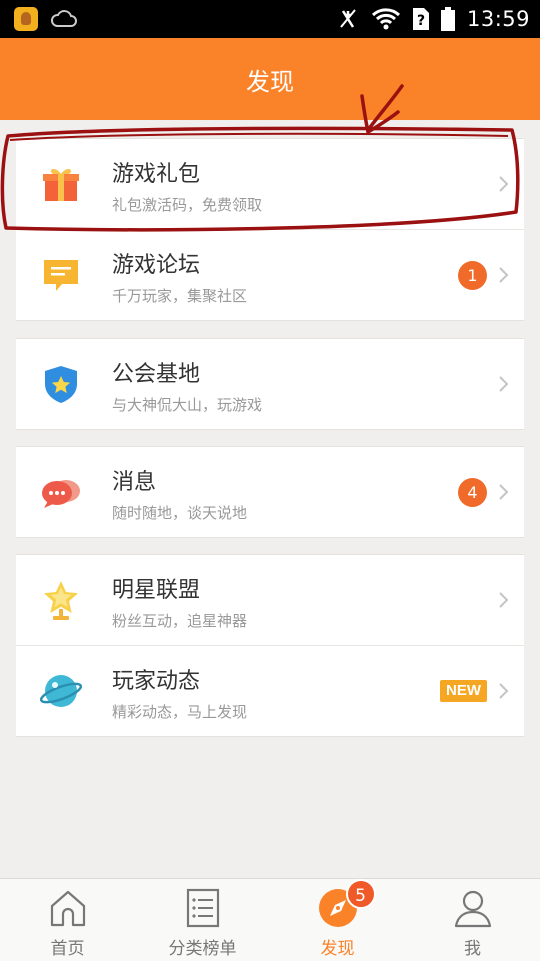 Image resolution: width=540 pixels, height=961 pixels. Describe the element at coordinates (270, 600) in the screenshot. I see `list-item-star-league: 明星联盟 粉丝互动，追星神器` at that location.